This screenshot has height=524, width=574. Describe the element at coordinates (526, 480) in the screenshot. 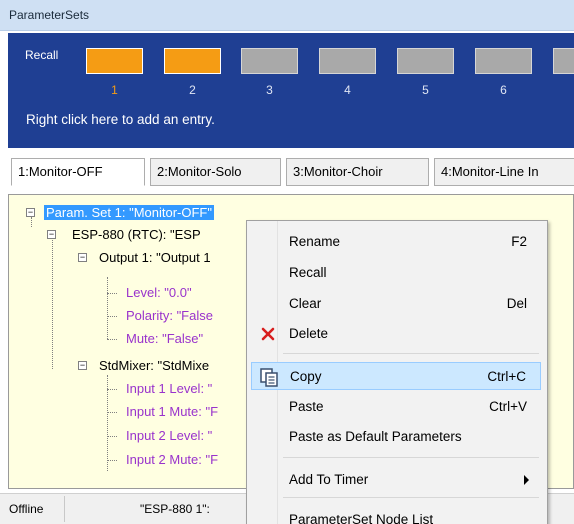

I see `submenu-arrow-icon` at that location.